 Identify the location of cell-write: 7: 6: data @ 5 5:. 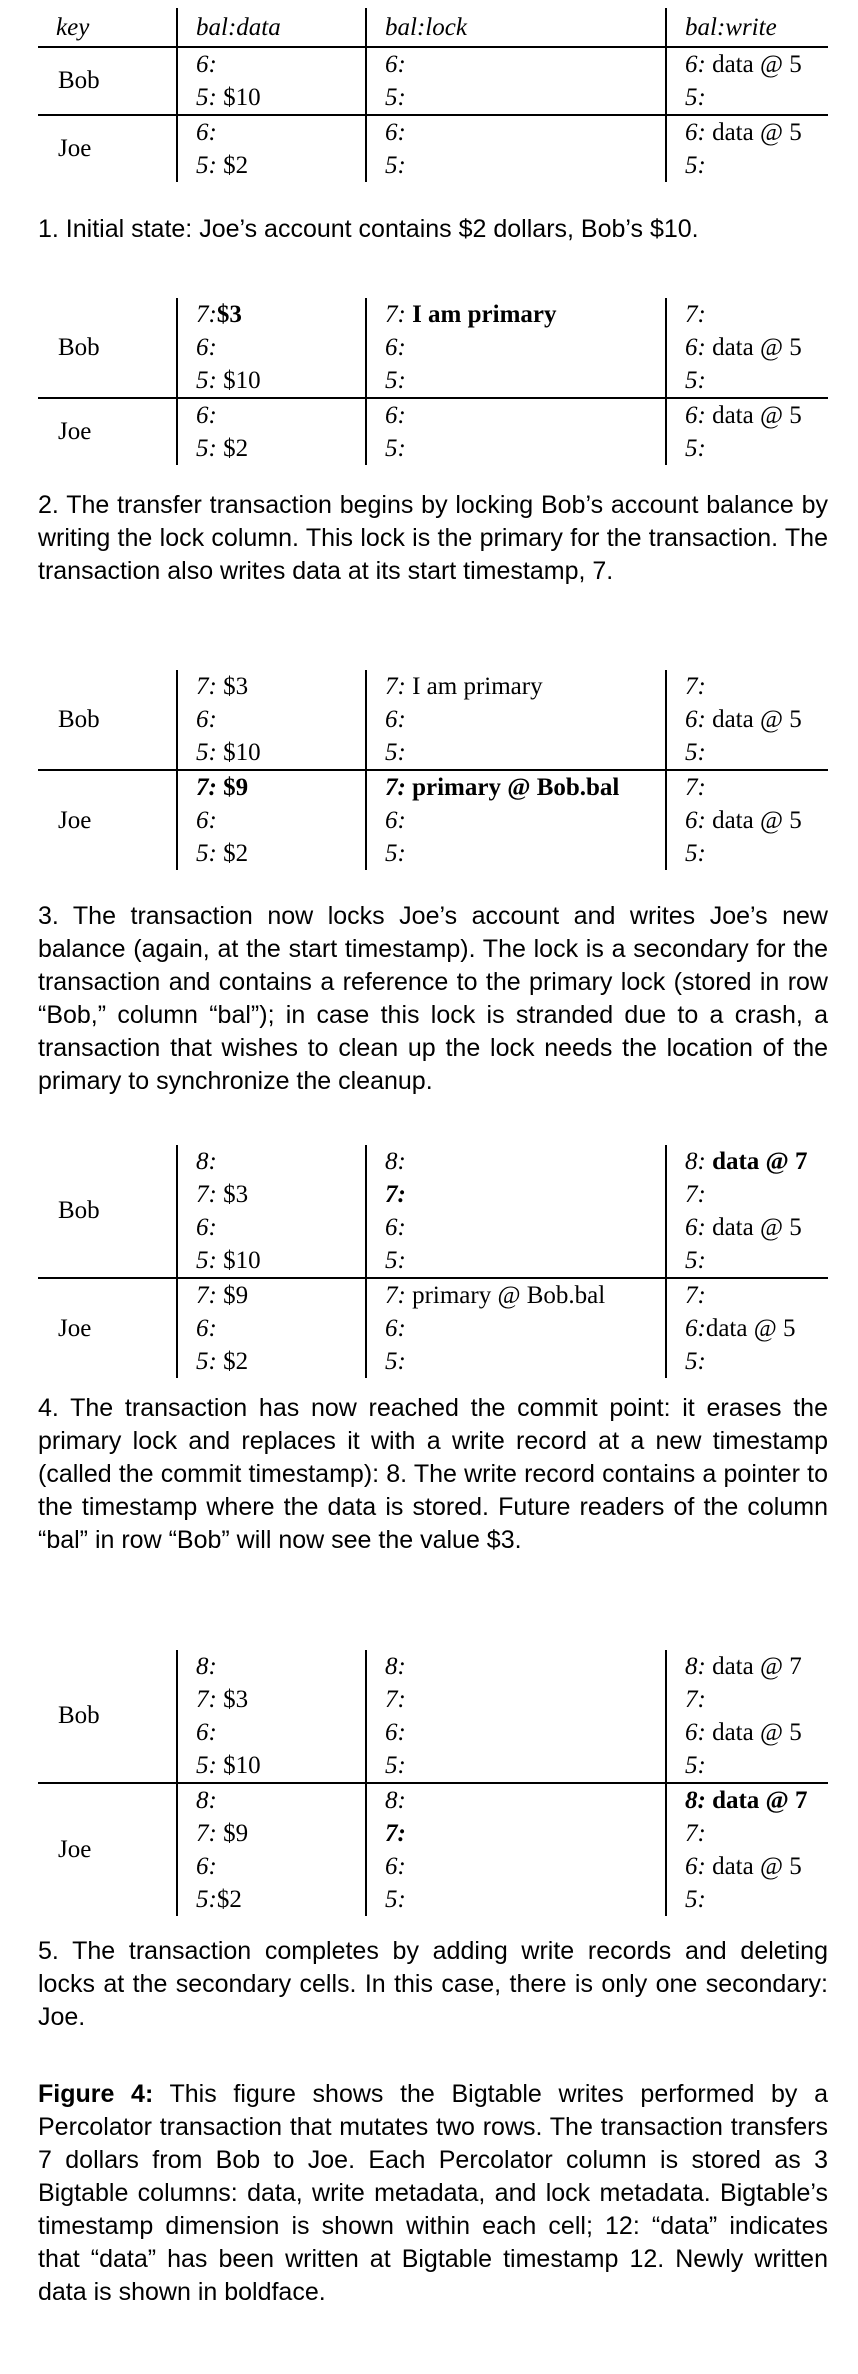
(747, 348).